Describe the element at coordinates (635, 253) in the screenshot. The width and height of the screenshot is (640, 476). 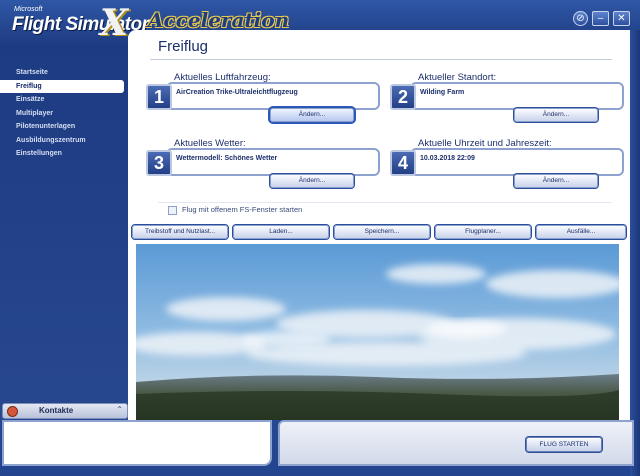
I see `window-right-edge` at that location.